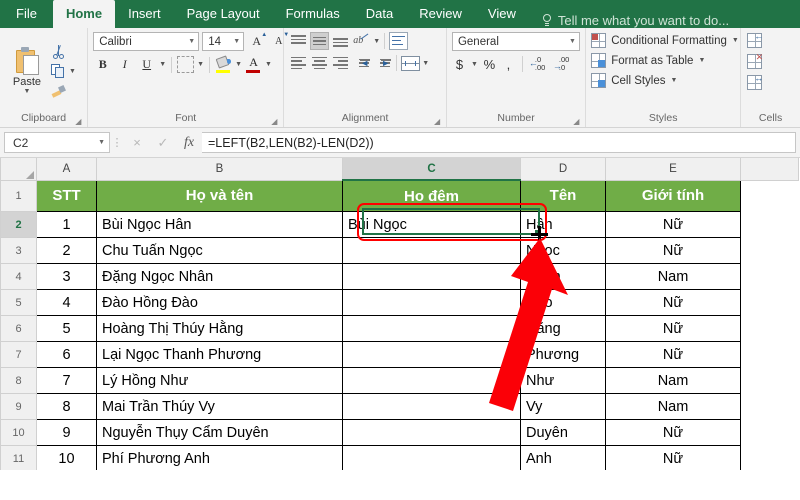  Describe the element at coordinates (431, 432) in the screenshot. I see `cell-c10` at that location.